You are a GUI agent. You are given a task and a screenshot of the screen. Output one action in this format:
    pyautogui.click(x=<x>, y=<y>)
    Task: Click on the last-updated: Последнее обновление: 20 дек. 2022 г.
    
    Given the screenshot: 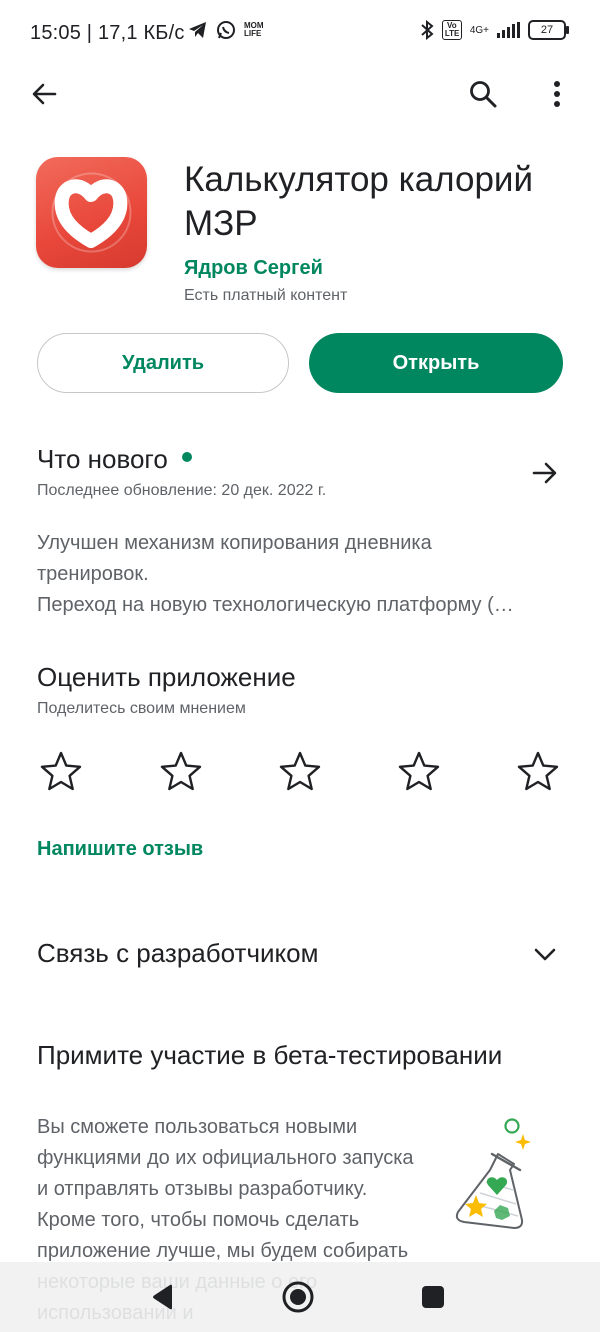 What is the action you would take?
    pyautogui.click(x=182, y=490)
    